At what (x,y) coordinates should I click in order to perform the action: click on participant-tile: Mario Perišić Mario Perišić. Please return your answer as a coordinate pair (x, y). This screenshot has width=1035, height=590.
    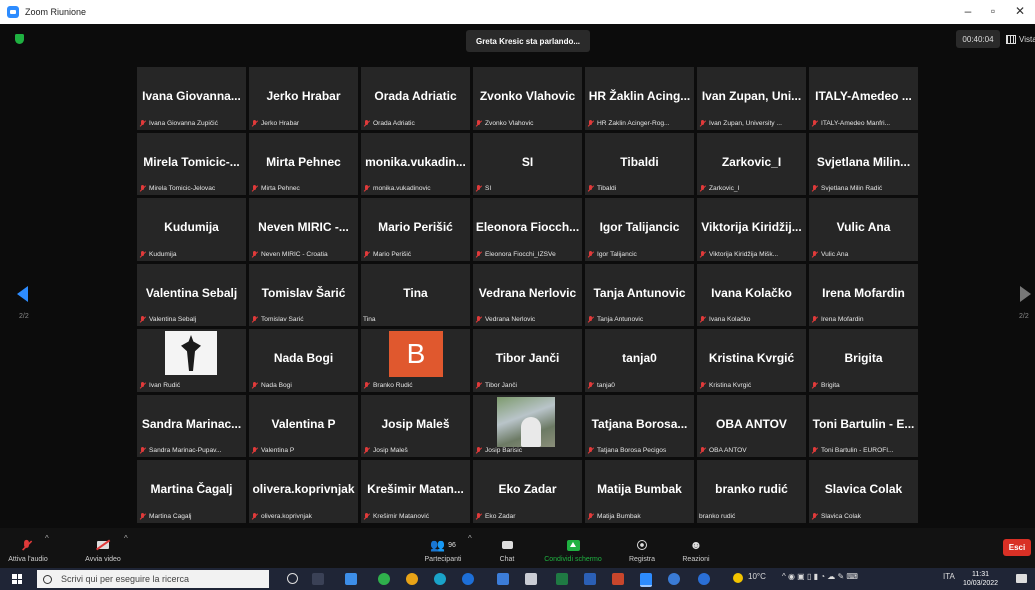
    Looking at the image, I should click on (415, 229).